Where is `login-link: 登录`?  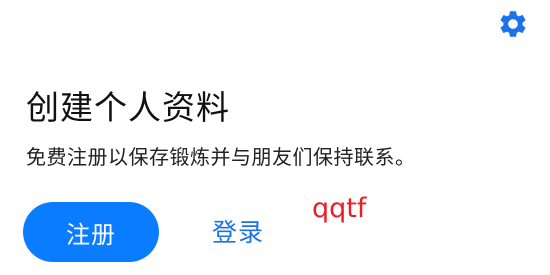
login-link: 登录 is located at coordinates (238, 233).